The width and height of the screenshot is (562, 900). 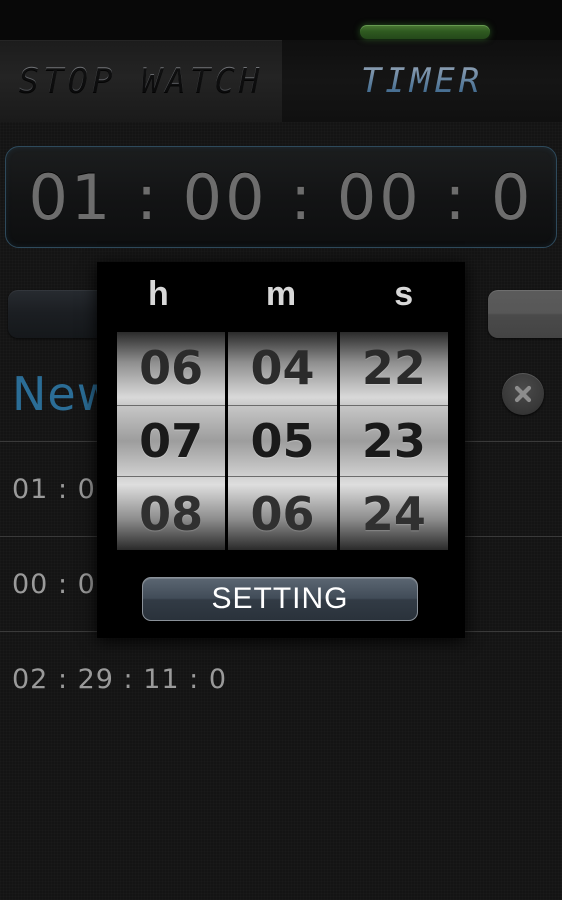 I want to click on tab-stopwatch-label: STOP WATCH, so click(x=141, y=81).